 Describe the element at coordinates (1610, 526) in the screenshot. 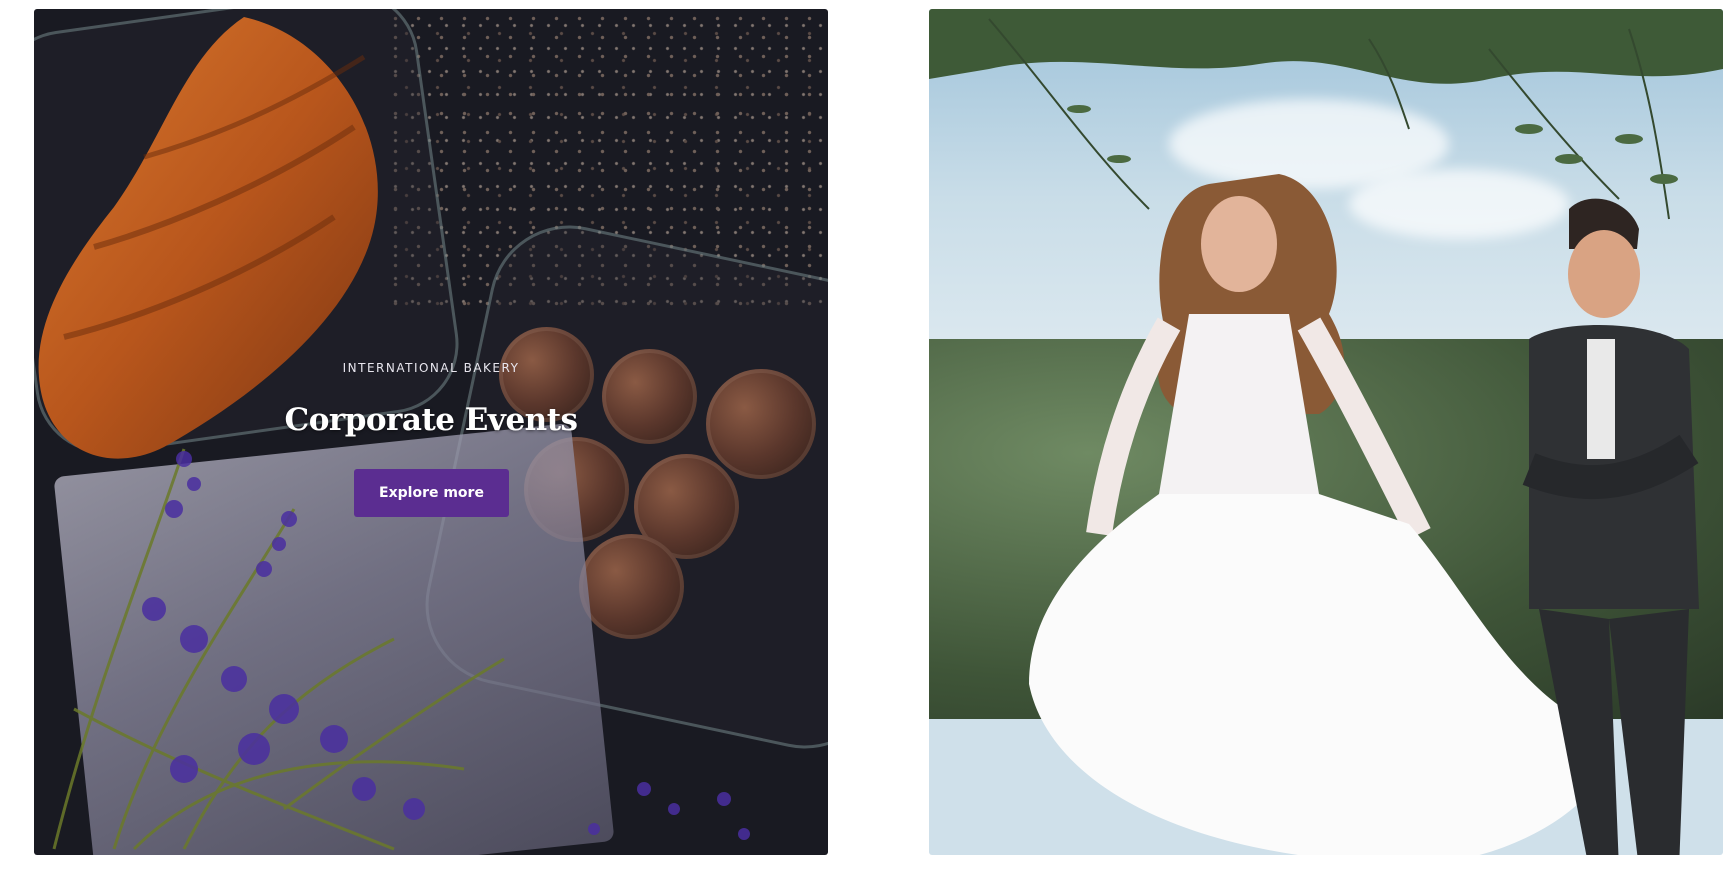

I see `groom-figure` at that location.